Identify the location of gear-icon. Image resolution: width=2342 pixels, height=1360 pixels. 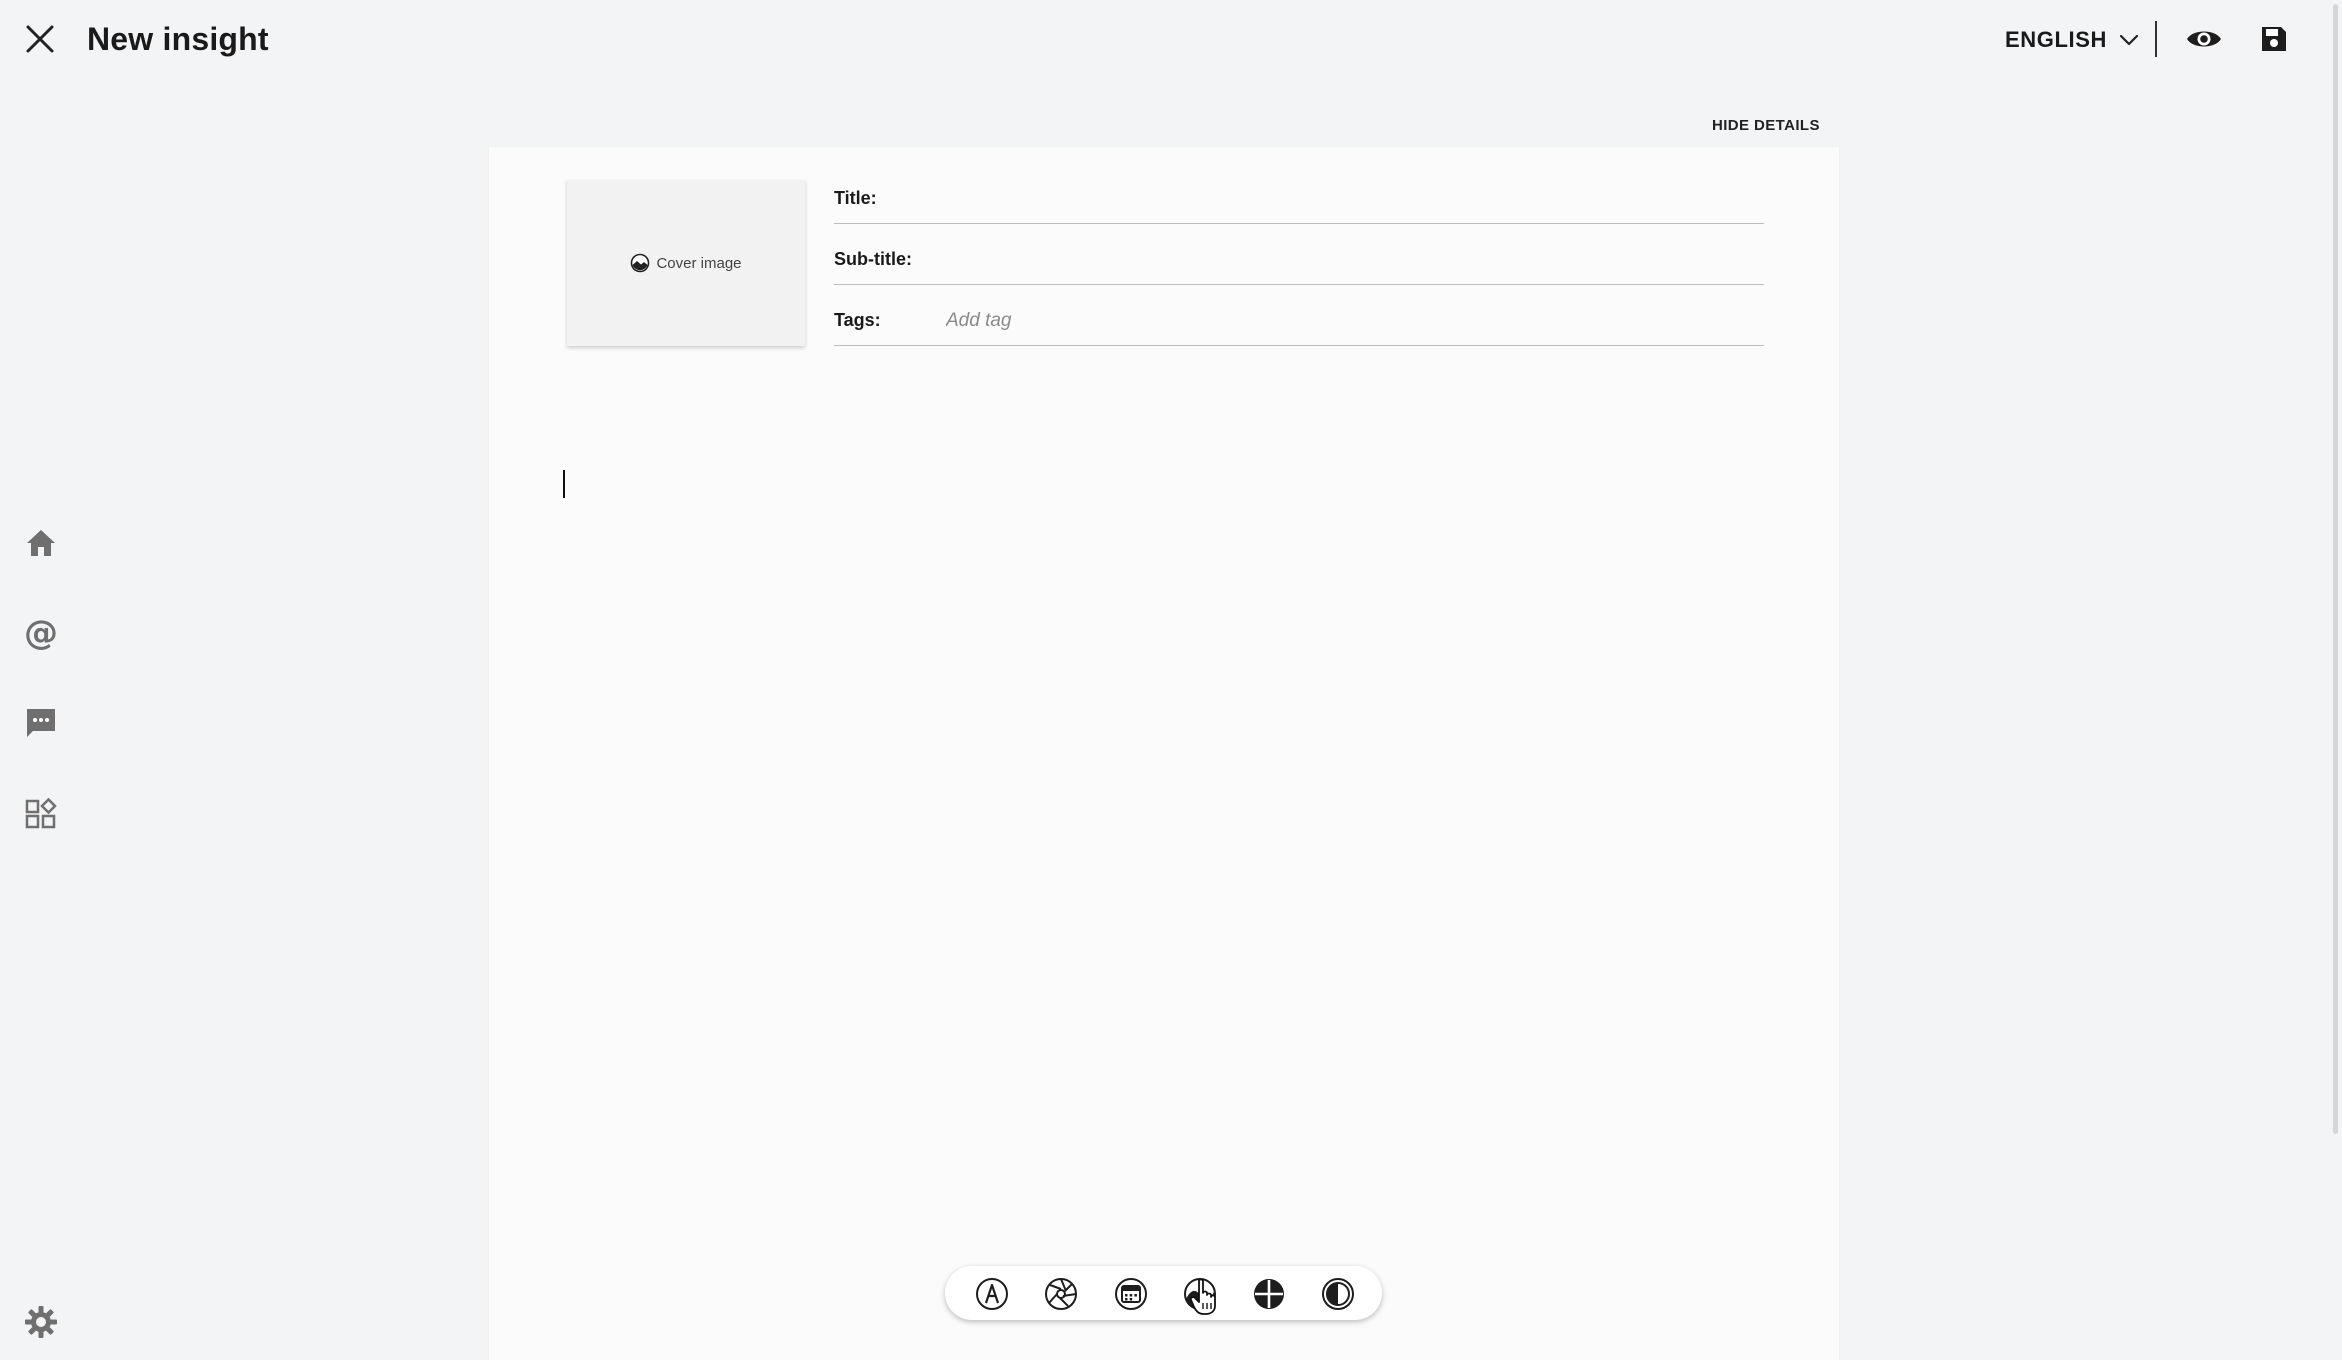
(41, 1322).